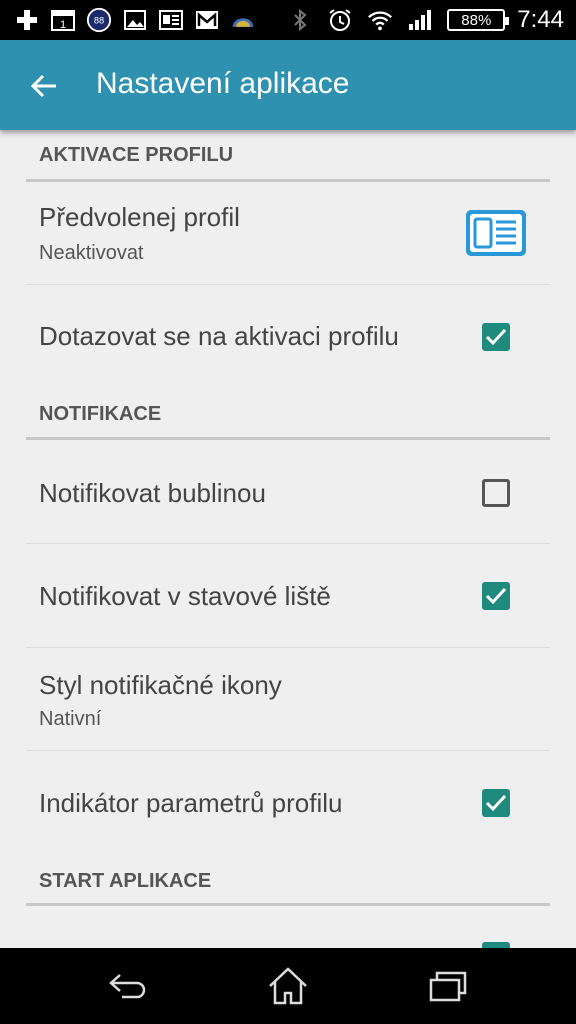 The image size is (576, 1024). I want to click on back-icon, so click(127, 986).